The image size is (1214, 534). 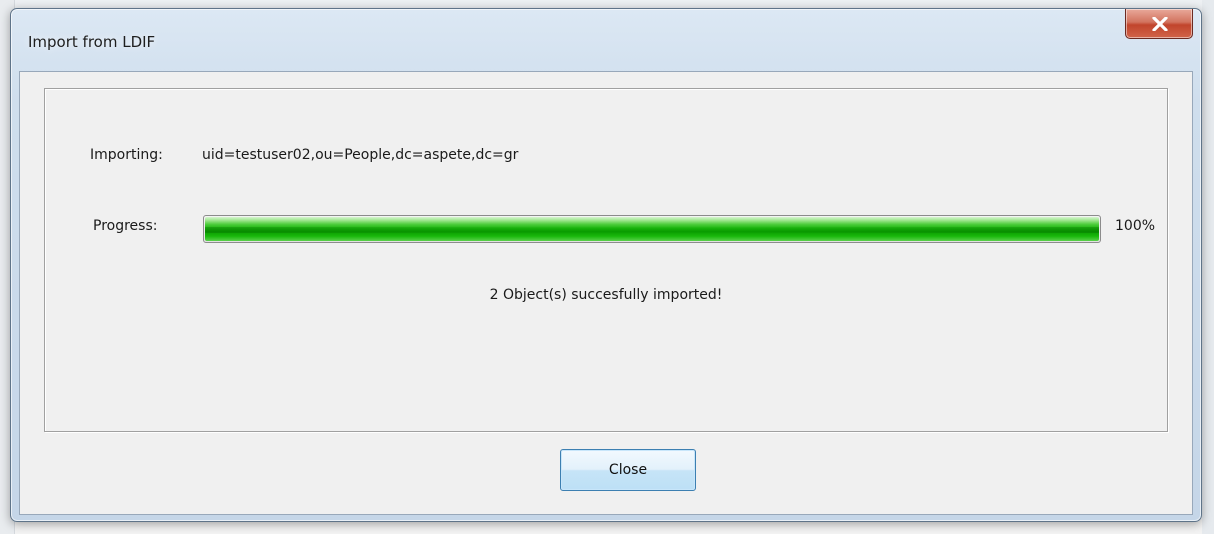 What do you see at coordinates (628, 470) in the screenshot?
I see `close-button: Close` at bounding box center [628, 470].